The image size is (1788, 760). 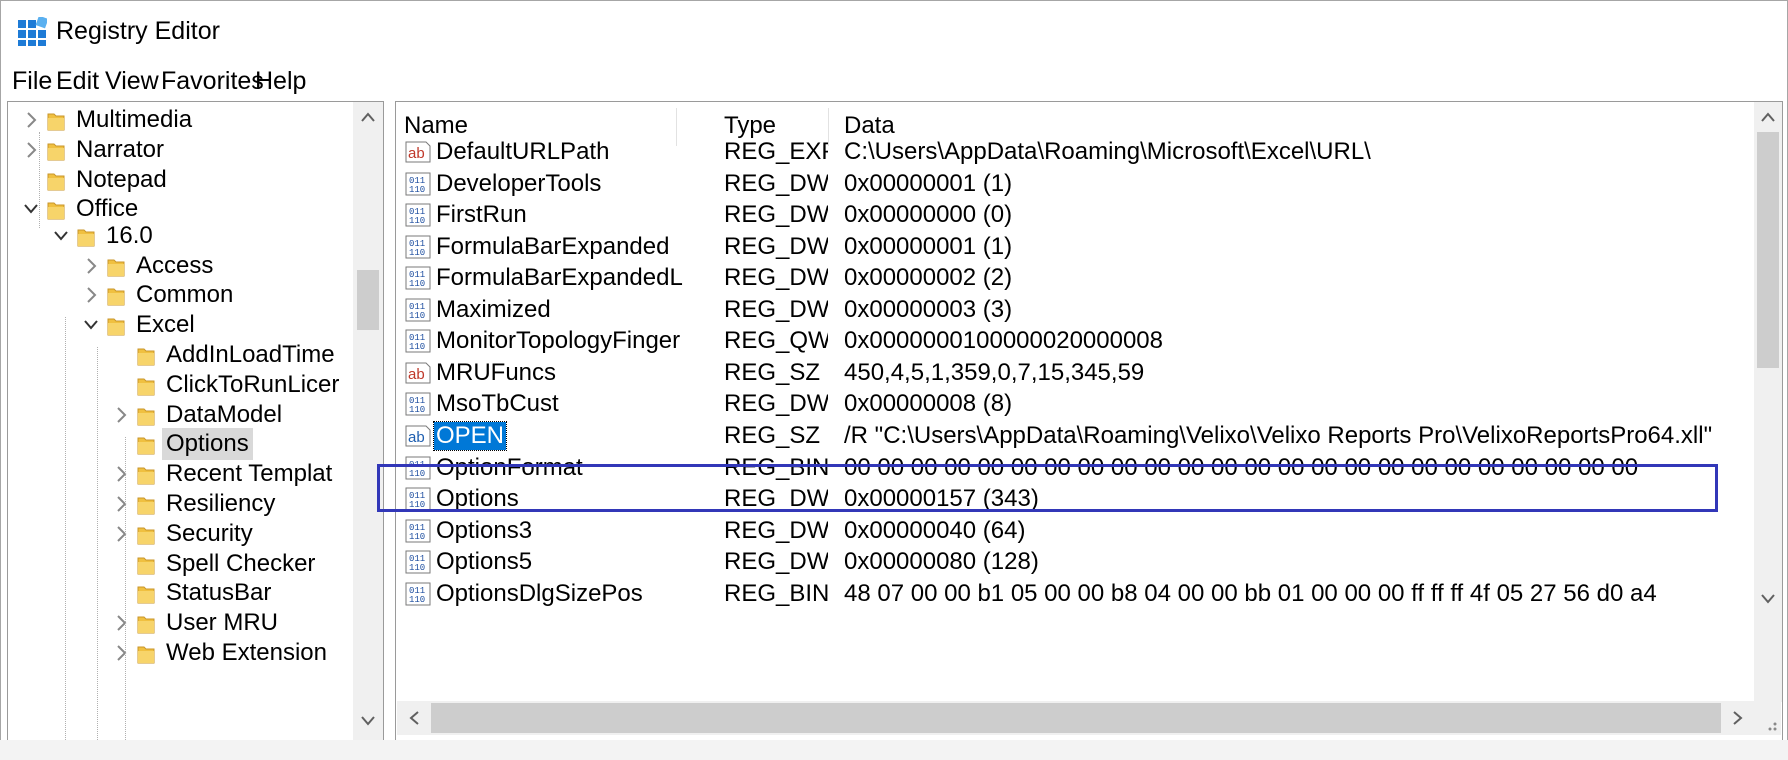 I want to click on tree-item: Security, so click(x=180, y=535).